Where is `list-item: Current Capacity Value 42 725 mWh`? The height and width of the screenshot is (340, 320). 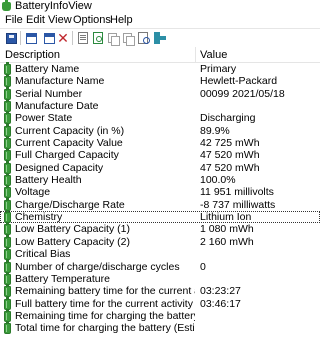
list-item: Current Capacity Value 42 725 mWh is located at coordinates (160, 143).